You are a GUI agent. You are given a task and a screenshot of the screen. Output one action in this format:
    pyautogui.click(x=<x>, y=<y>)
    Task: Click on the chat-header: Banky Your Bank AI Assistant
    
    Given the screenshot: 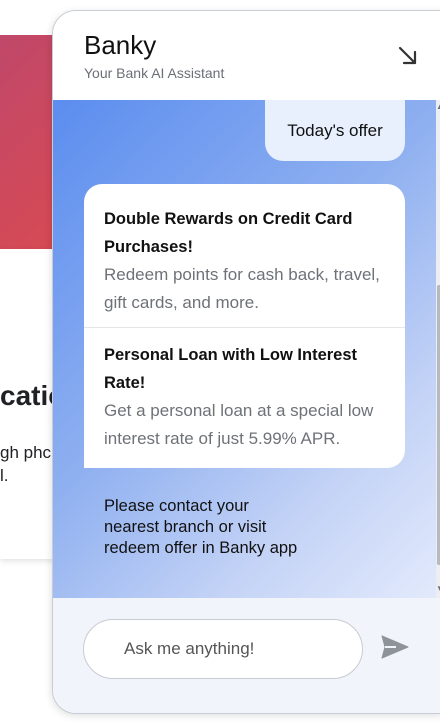 What is the action you would take?
    pyautogui.click(x=246, y=56)
    